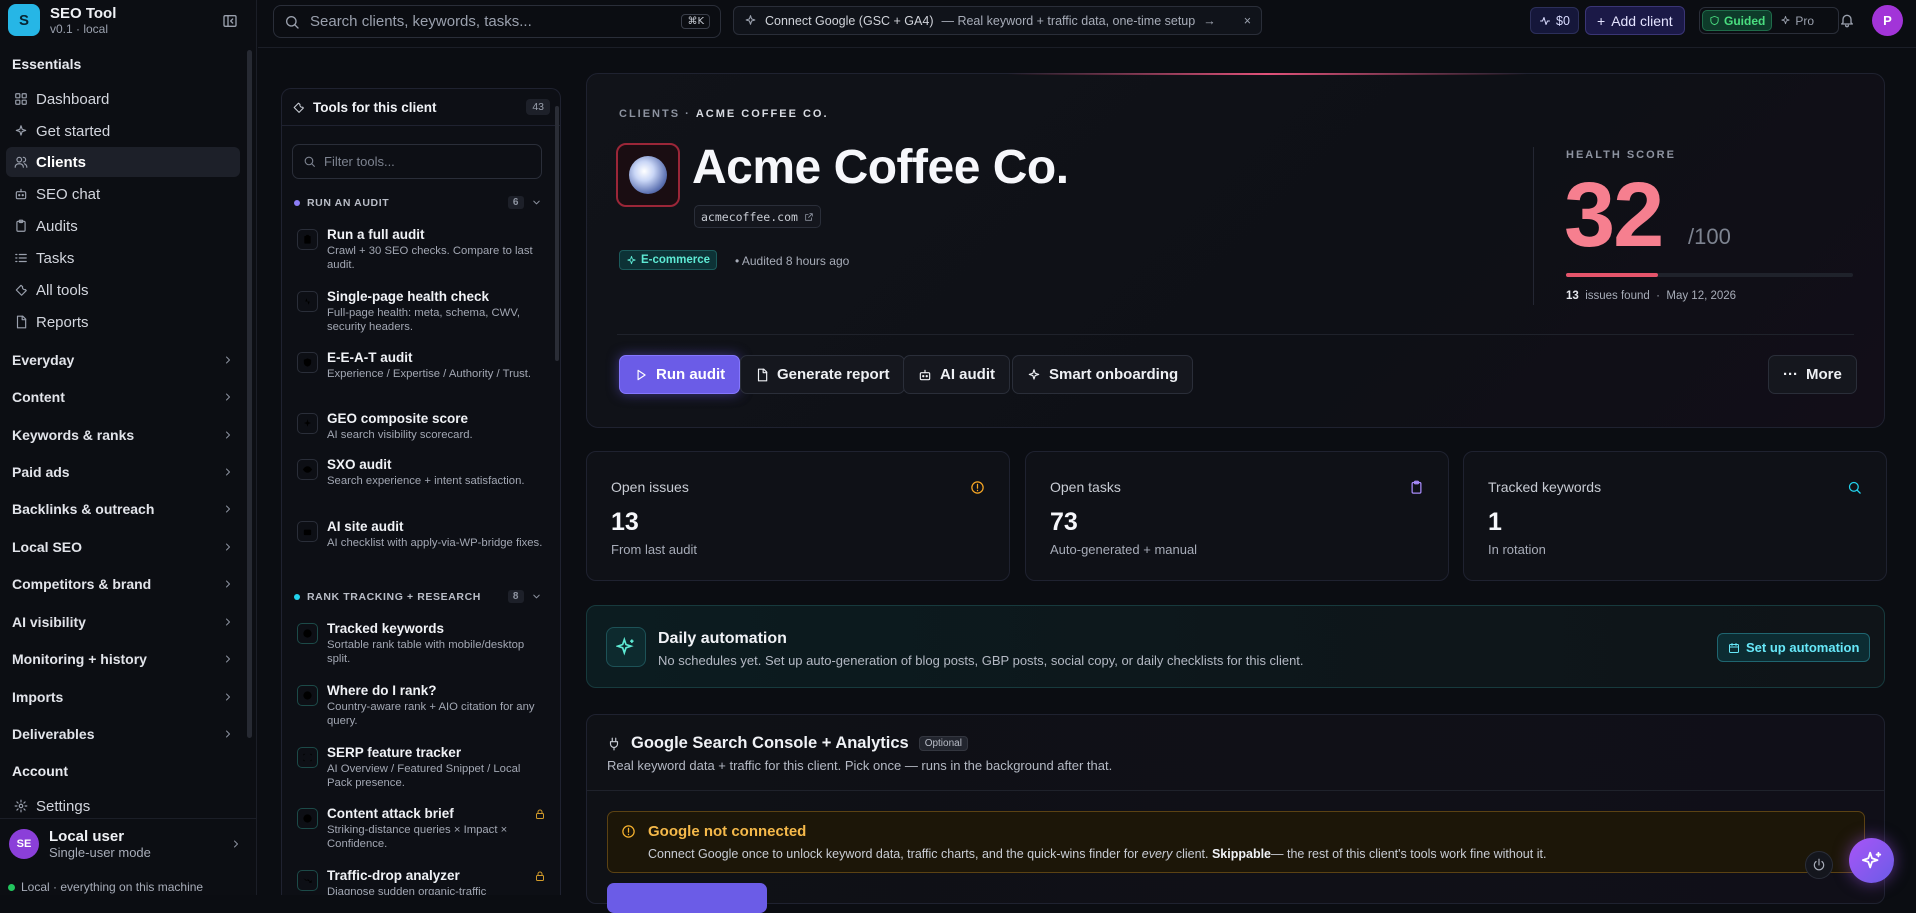  Describe the element at coordinates (123, 547) in the screenshot. I see `sidebar-group-local-seo: Local SEO` at that location.